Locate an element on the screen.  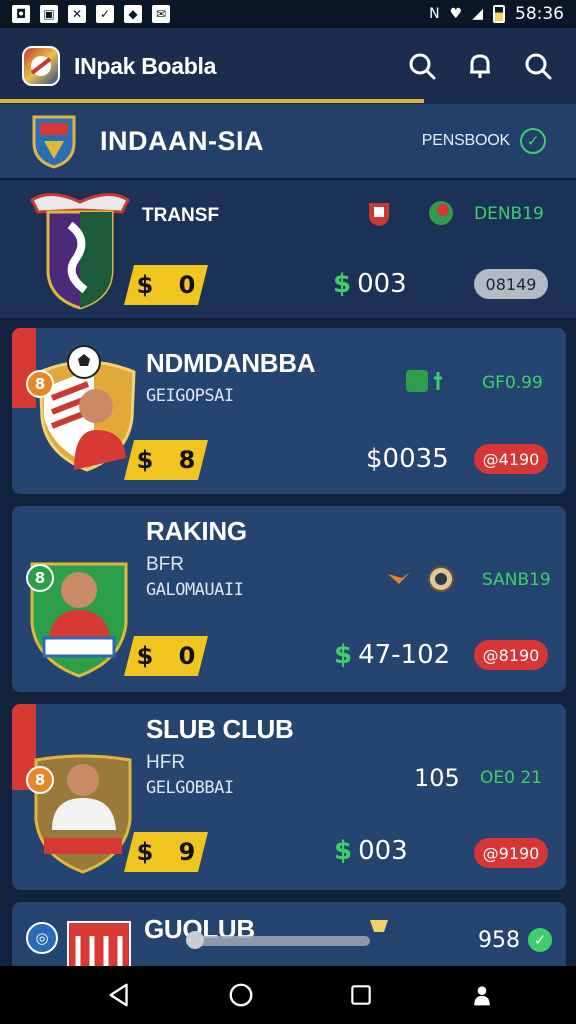
transfer-value: $ 003 is located at coordinates (370, 284).